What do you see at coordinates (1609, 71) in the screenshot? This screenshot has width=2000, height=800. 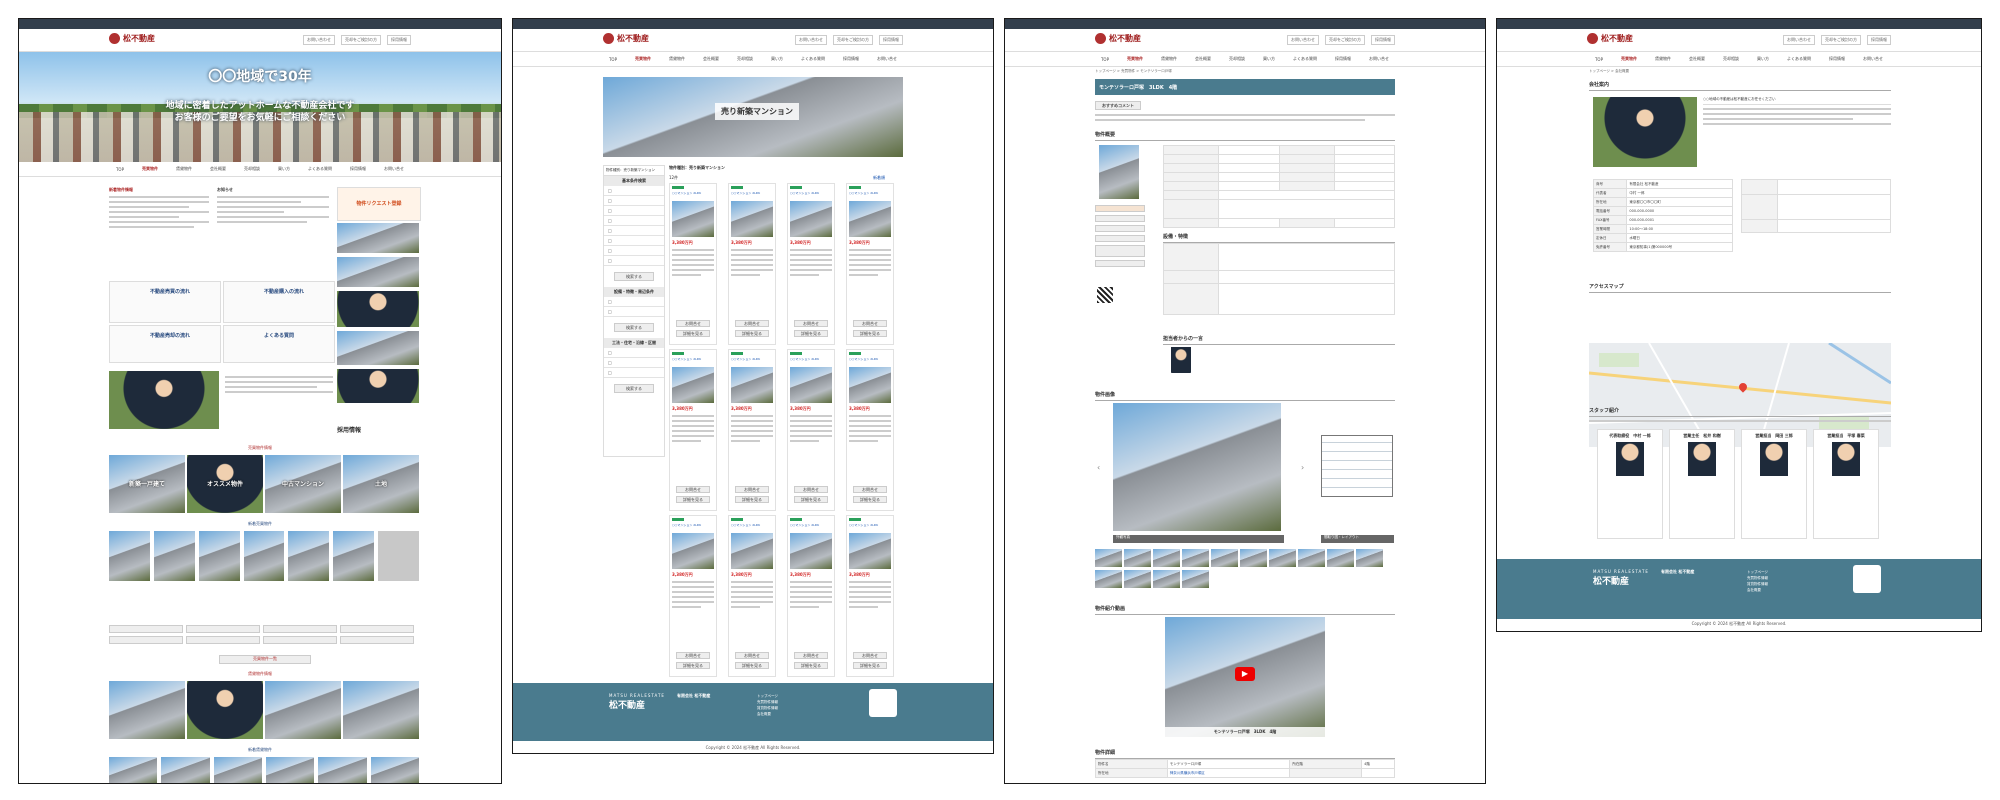 I see `breadcrumb: トップページ > 会社概要` at bounding box center [1609, 71].